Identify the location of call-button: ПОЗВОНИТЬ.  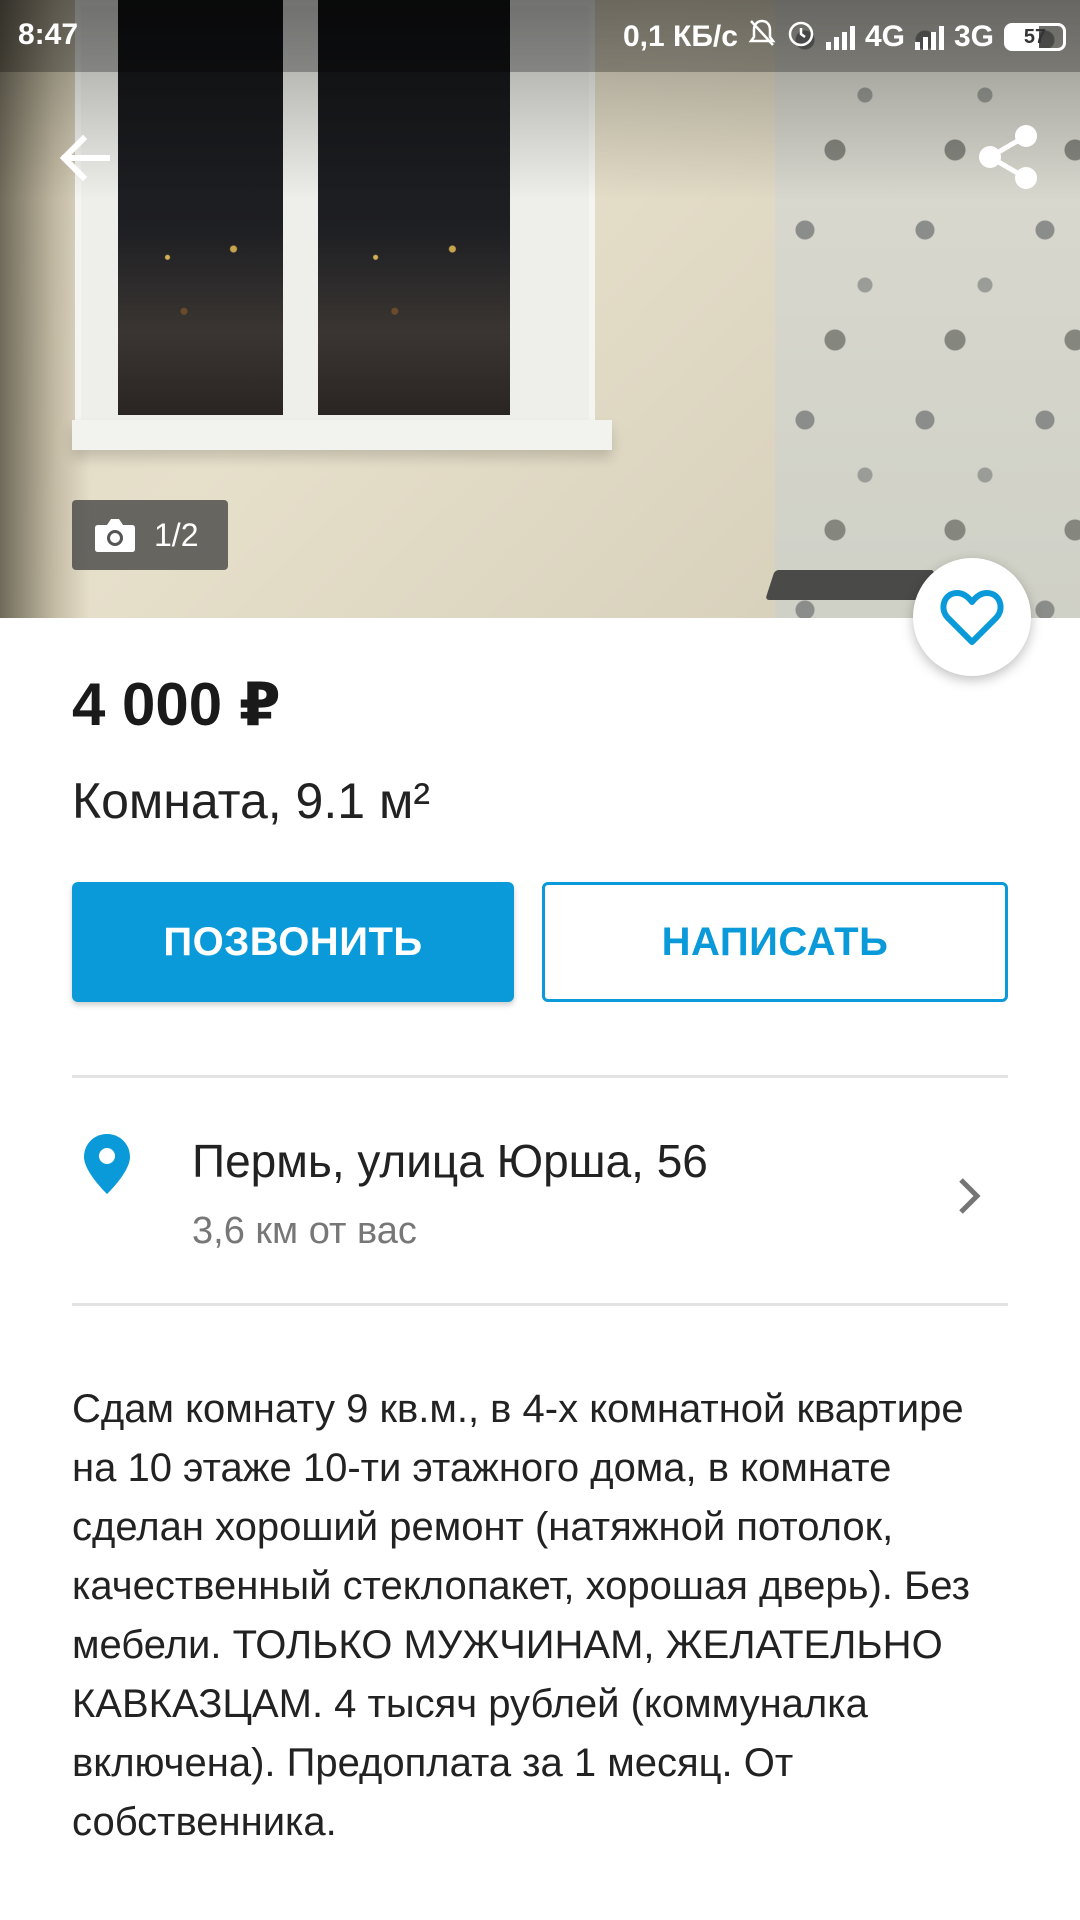
(293, 942).